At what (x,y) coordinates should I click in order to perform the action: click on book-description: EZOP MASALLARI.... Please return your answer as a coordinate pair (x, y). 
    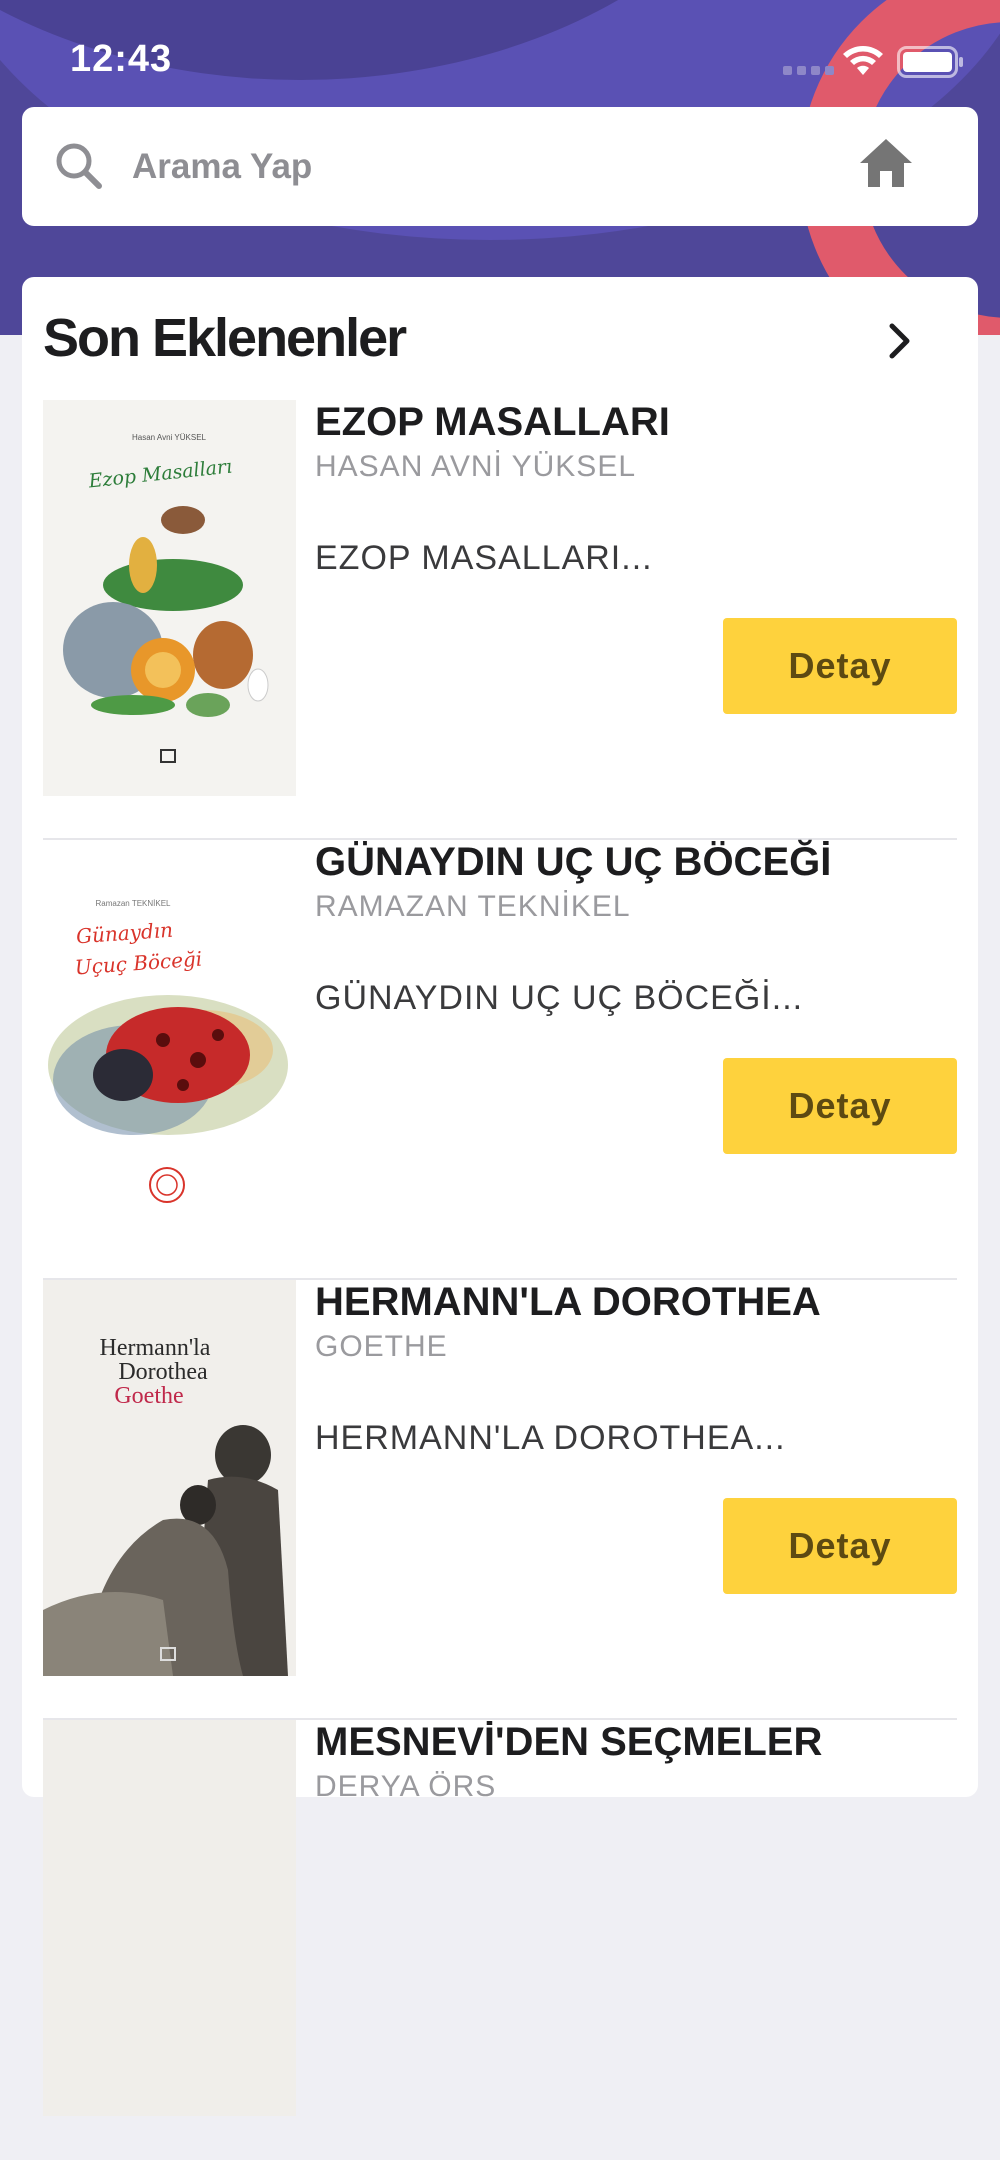
    Looking at the image, I should click on (484, 558).